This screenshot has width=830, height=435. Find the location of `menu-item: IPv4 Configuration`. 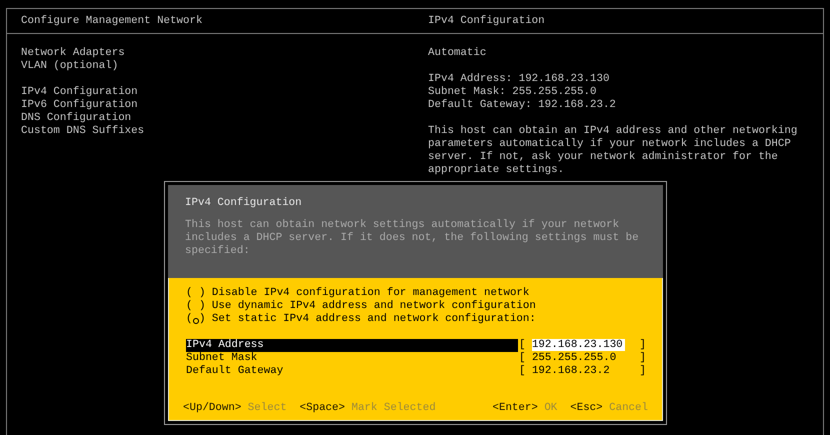

menu-item: IPv4 Configuration is located at coordinates (79, 92).